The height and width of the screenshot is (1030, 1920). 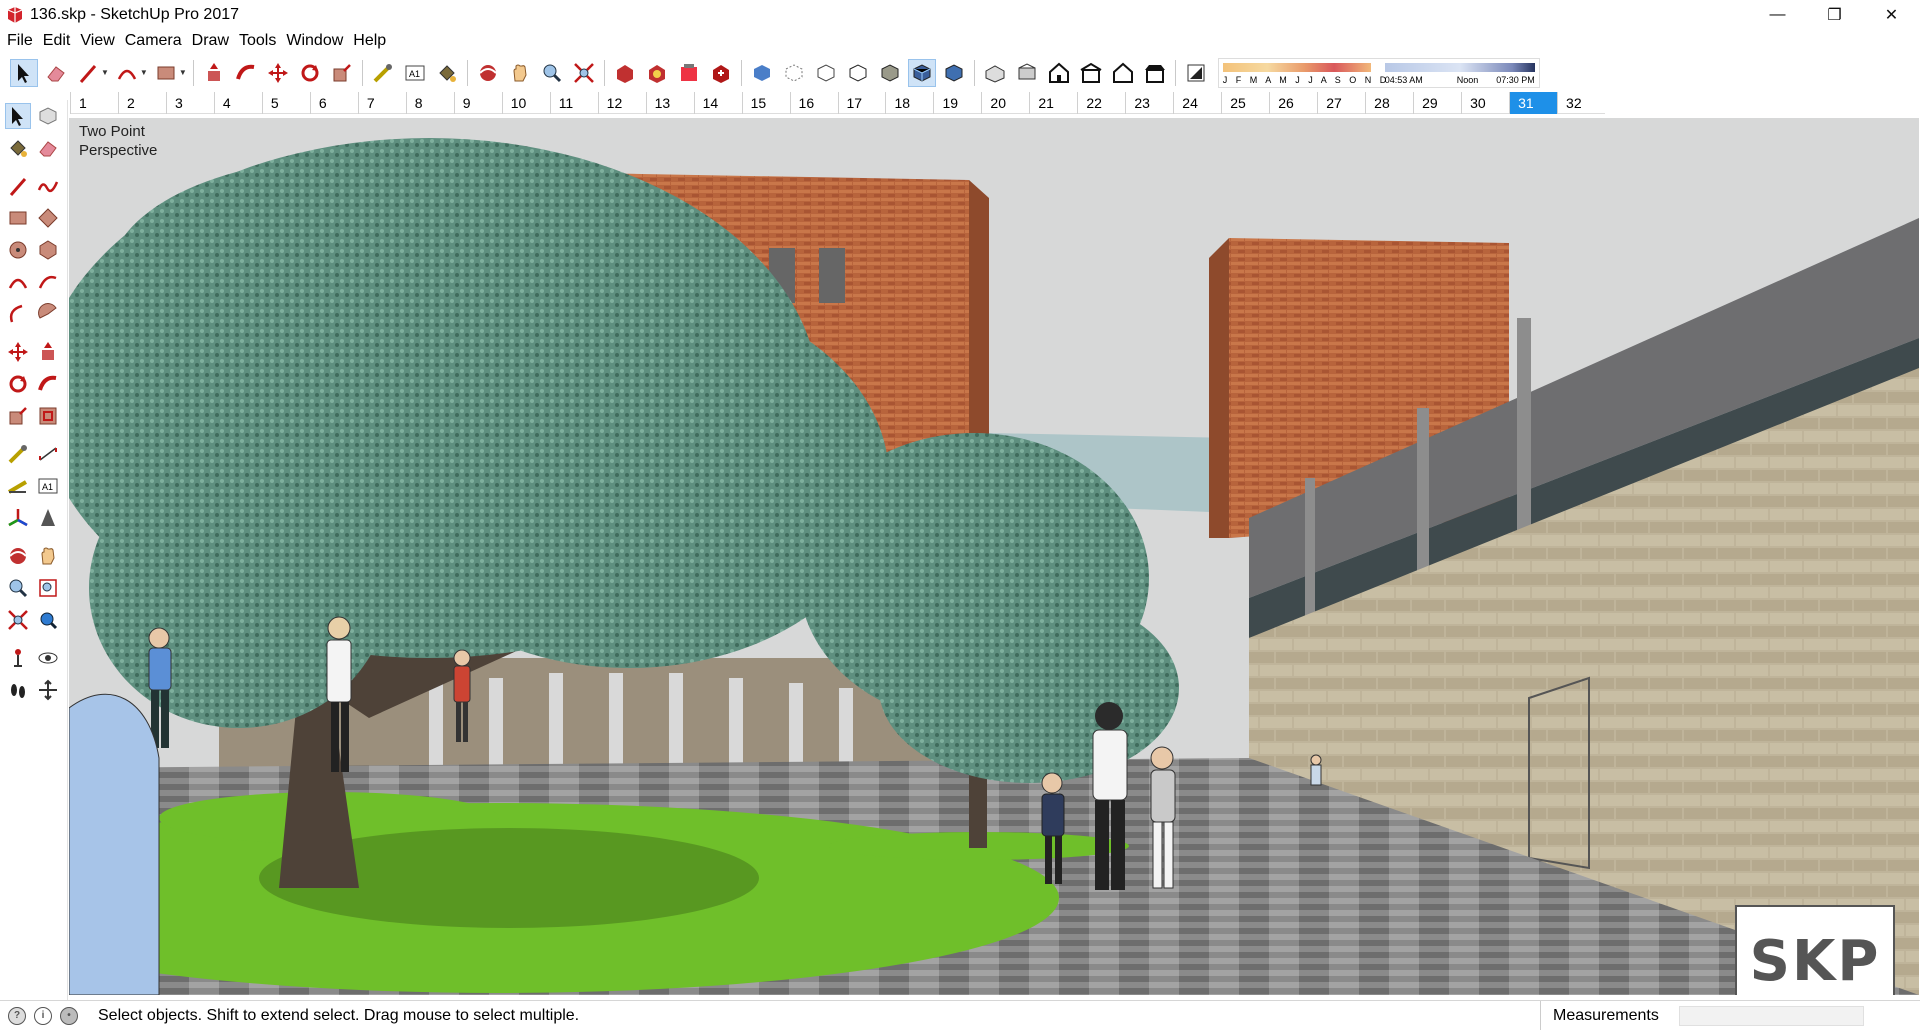 I want to click on shadow-time-slider: 04:53 AM Noon 07:30 PM, so click(x=1459, y=74).